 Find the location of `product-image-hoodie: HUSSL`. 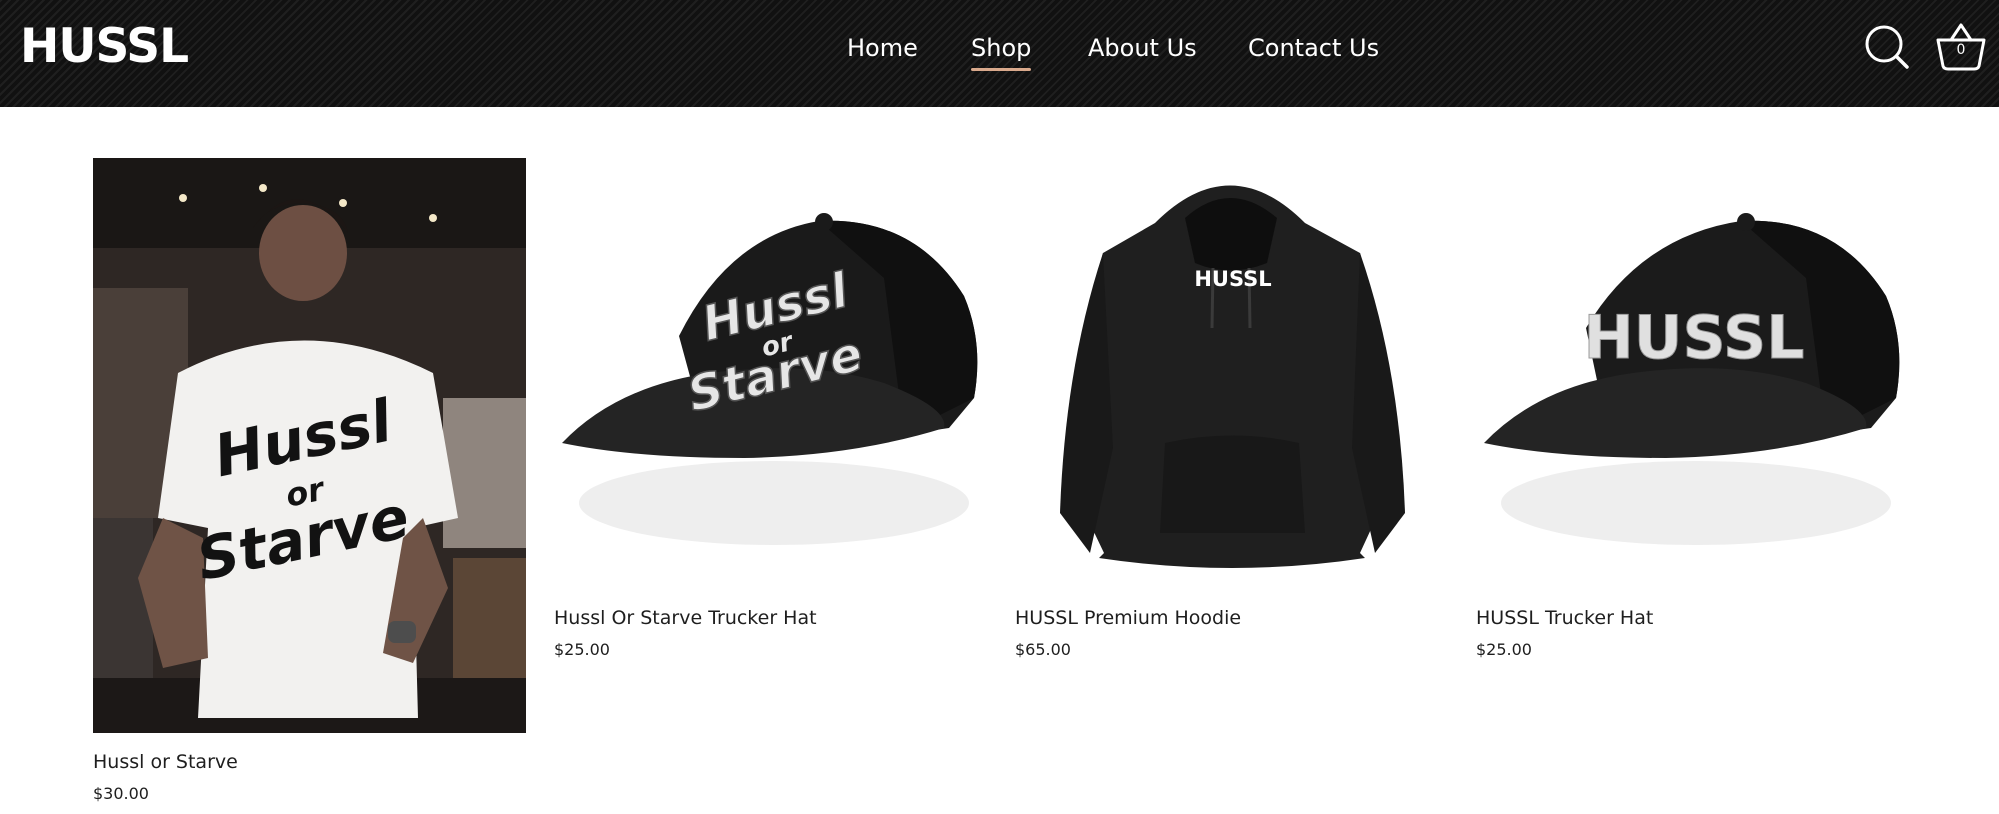

product-image-hoodie: HUSSL is located at coordinates (1231, 373).